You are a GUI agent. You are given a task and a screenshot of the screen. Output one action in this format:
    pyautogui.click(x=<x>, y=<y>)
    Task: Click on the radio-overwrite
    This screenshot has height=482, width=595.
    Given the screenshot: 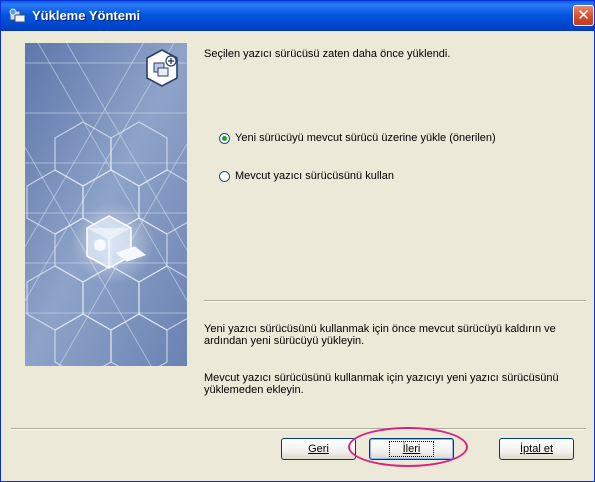 What is the action you would take?
    pyautogui.click(x=224, y=138)
    